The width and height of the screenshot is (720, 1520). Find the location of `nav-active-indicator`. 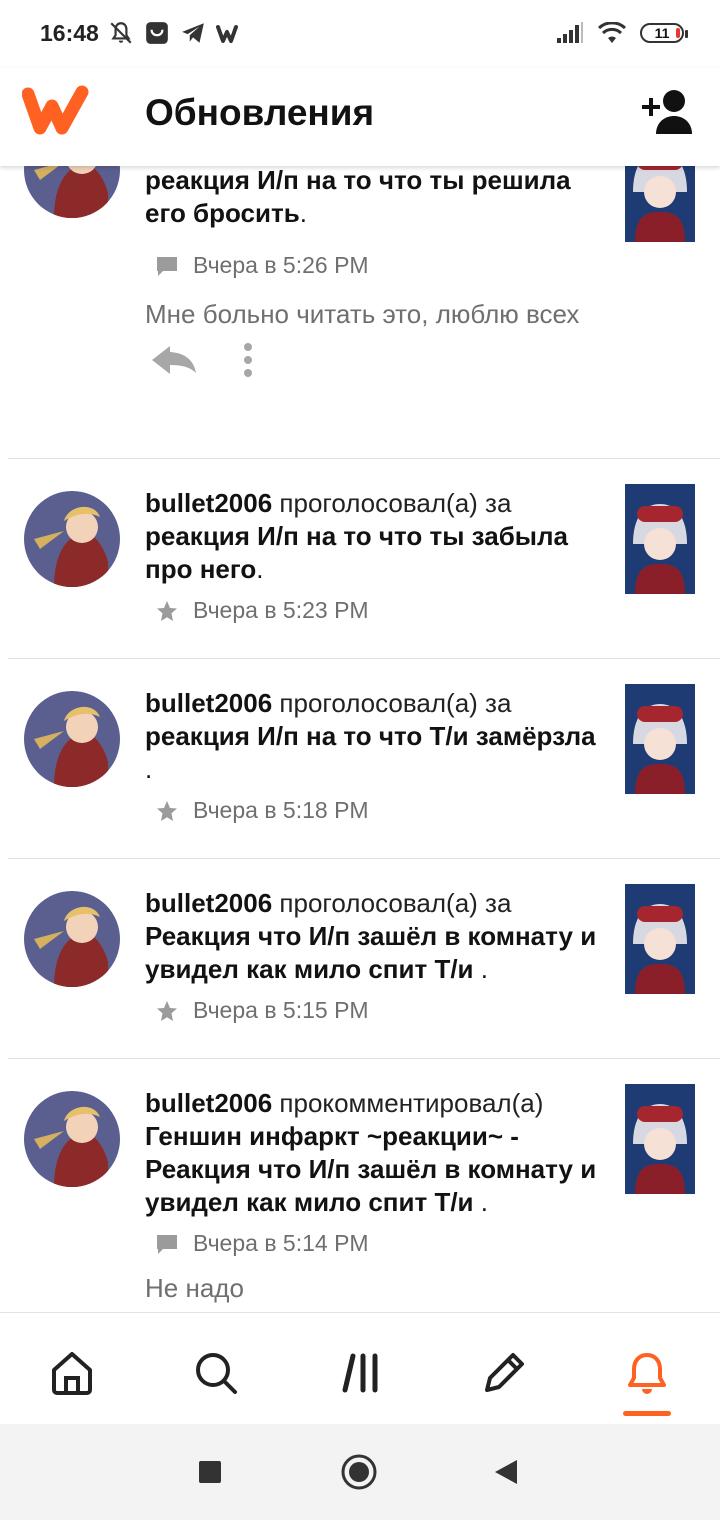

nav-active-indicator is located at coordinates (647, 1413).